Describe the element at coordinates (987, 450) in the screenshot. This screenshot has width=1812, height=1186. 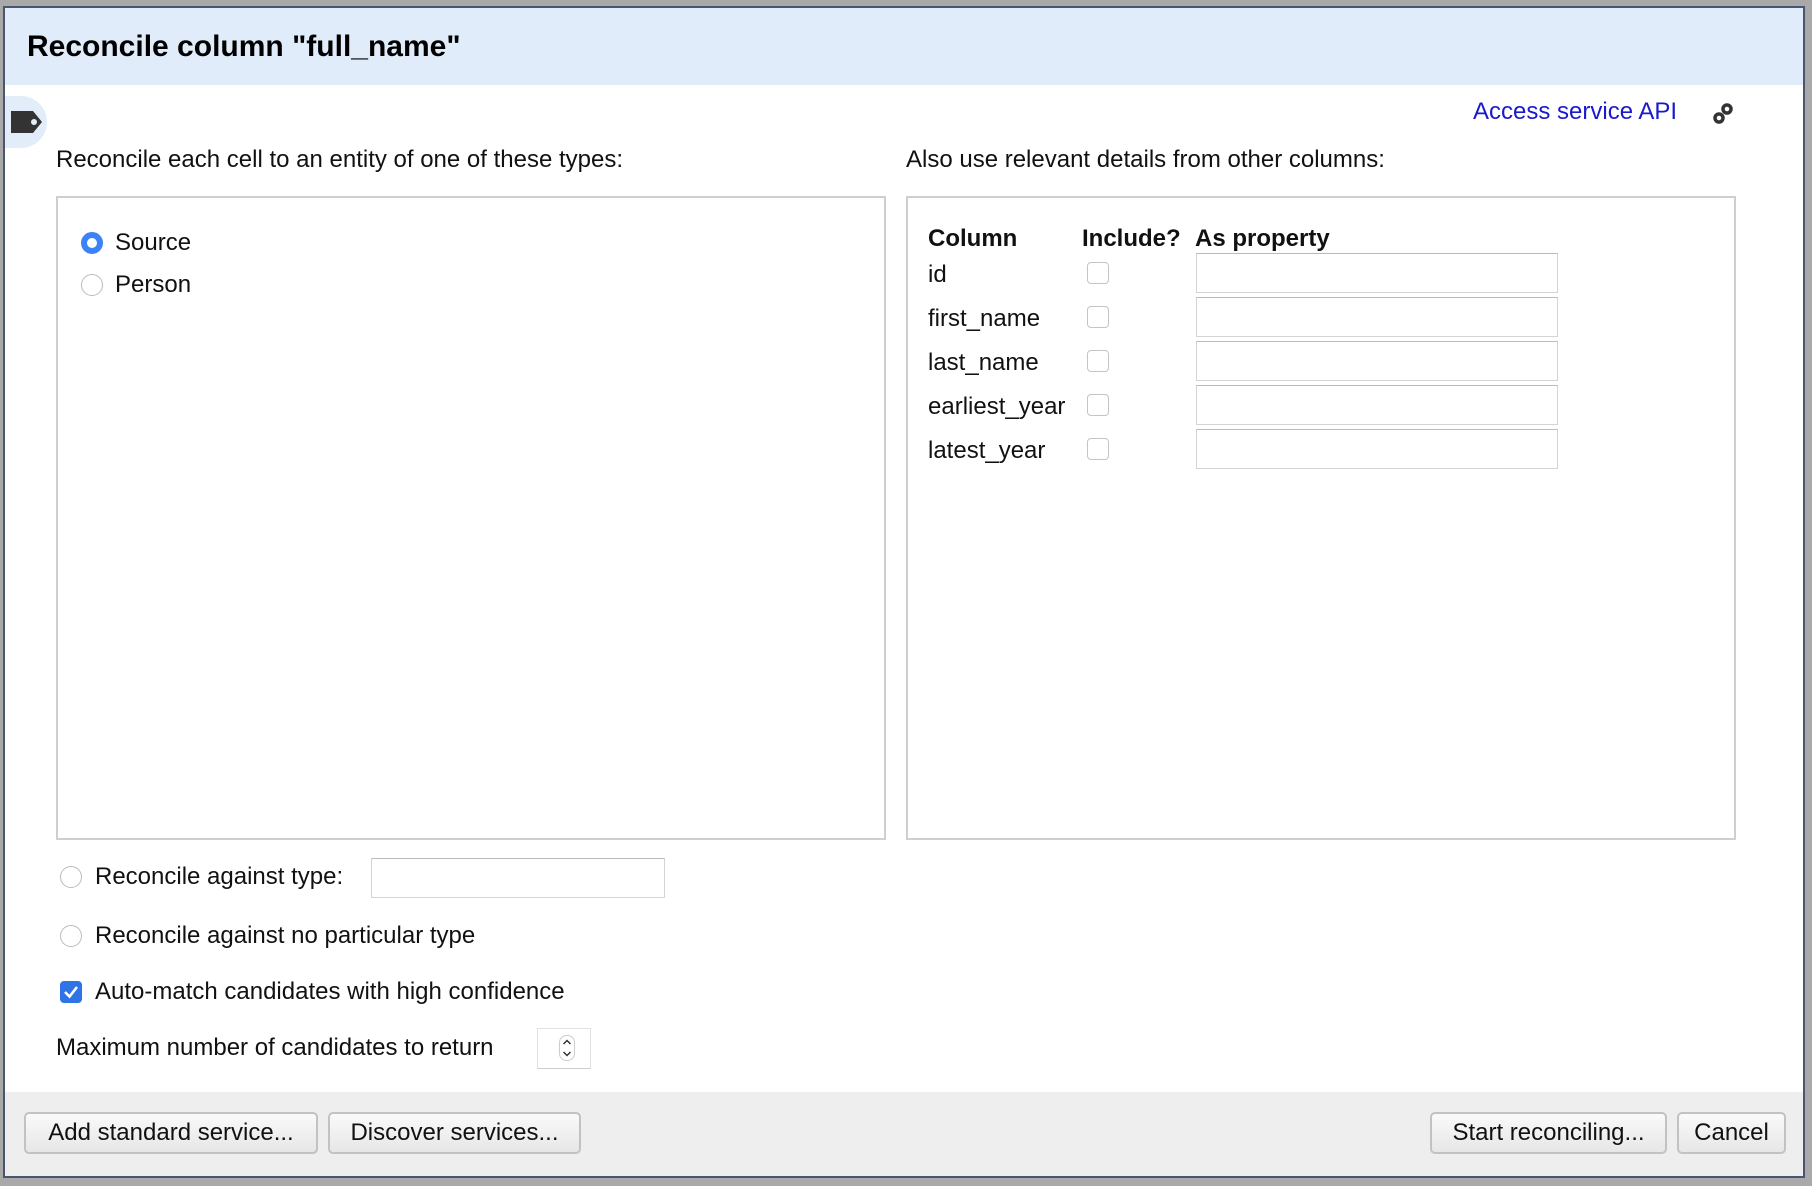
I see `column-name: latest_year` at that location.